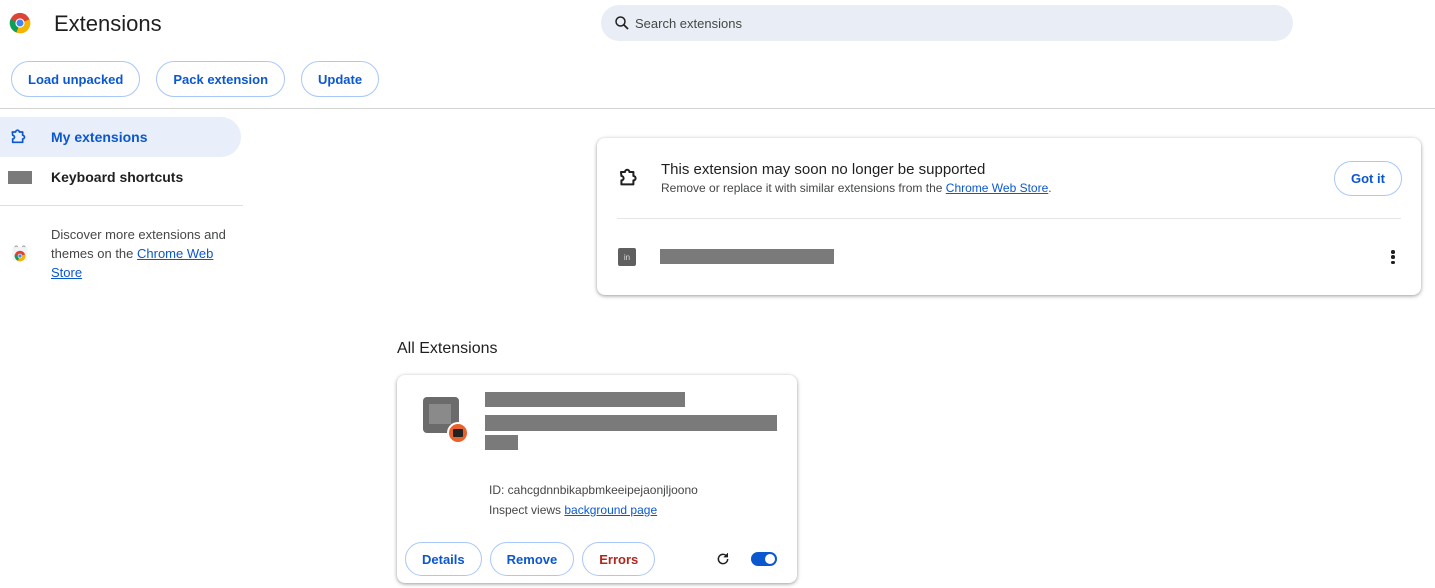 Image resolution: width=1435 pixels, height=588 pixels. I want to click on search-bar, so click(947, 23).